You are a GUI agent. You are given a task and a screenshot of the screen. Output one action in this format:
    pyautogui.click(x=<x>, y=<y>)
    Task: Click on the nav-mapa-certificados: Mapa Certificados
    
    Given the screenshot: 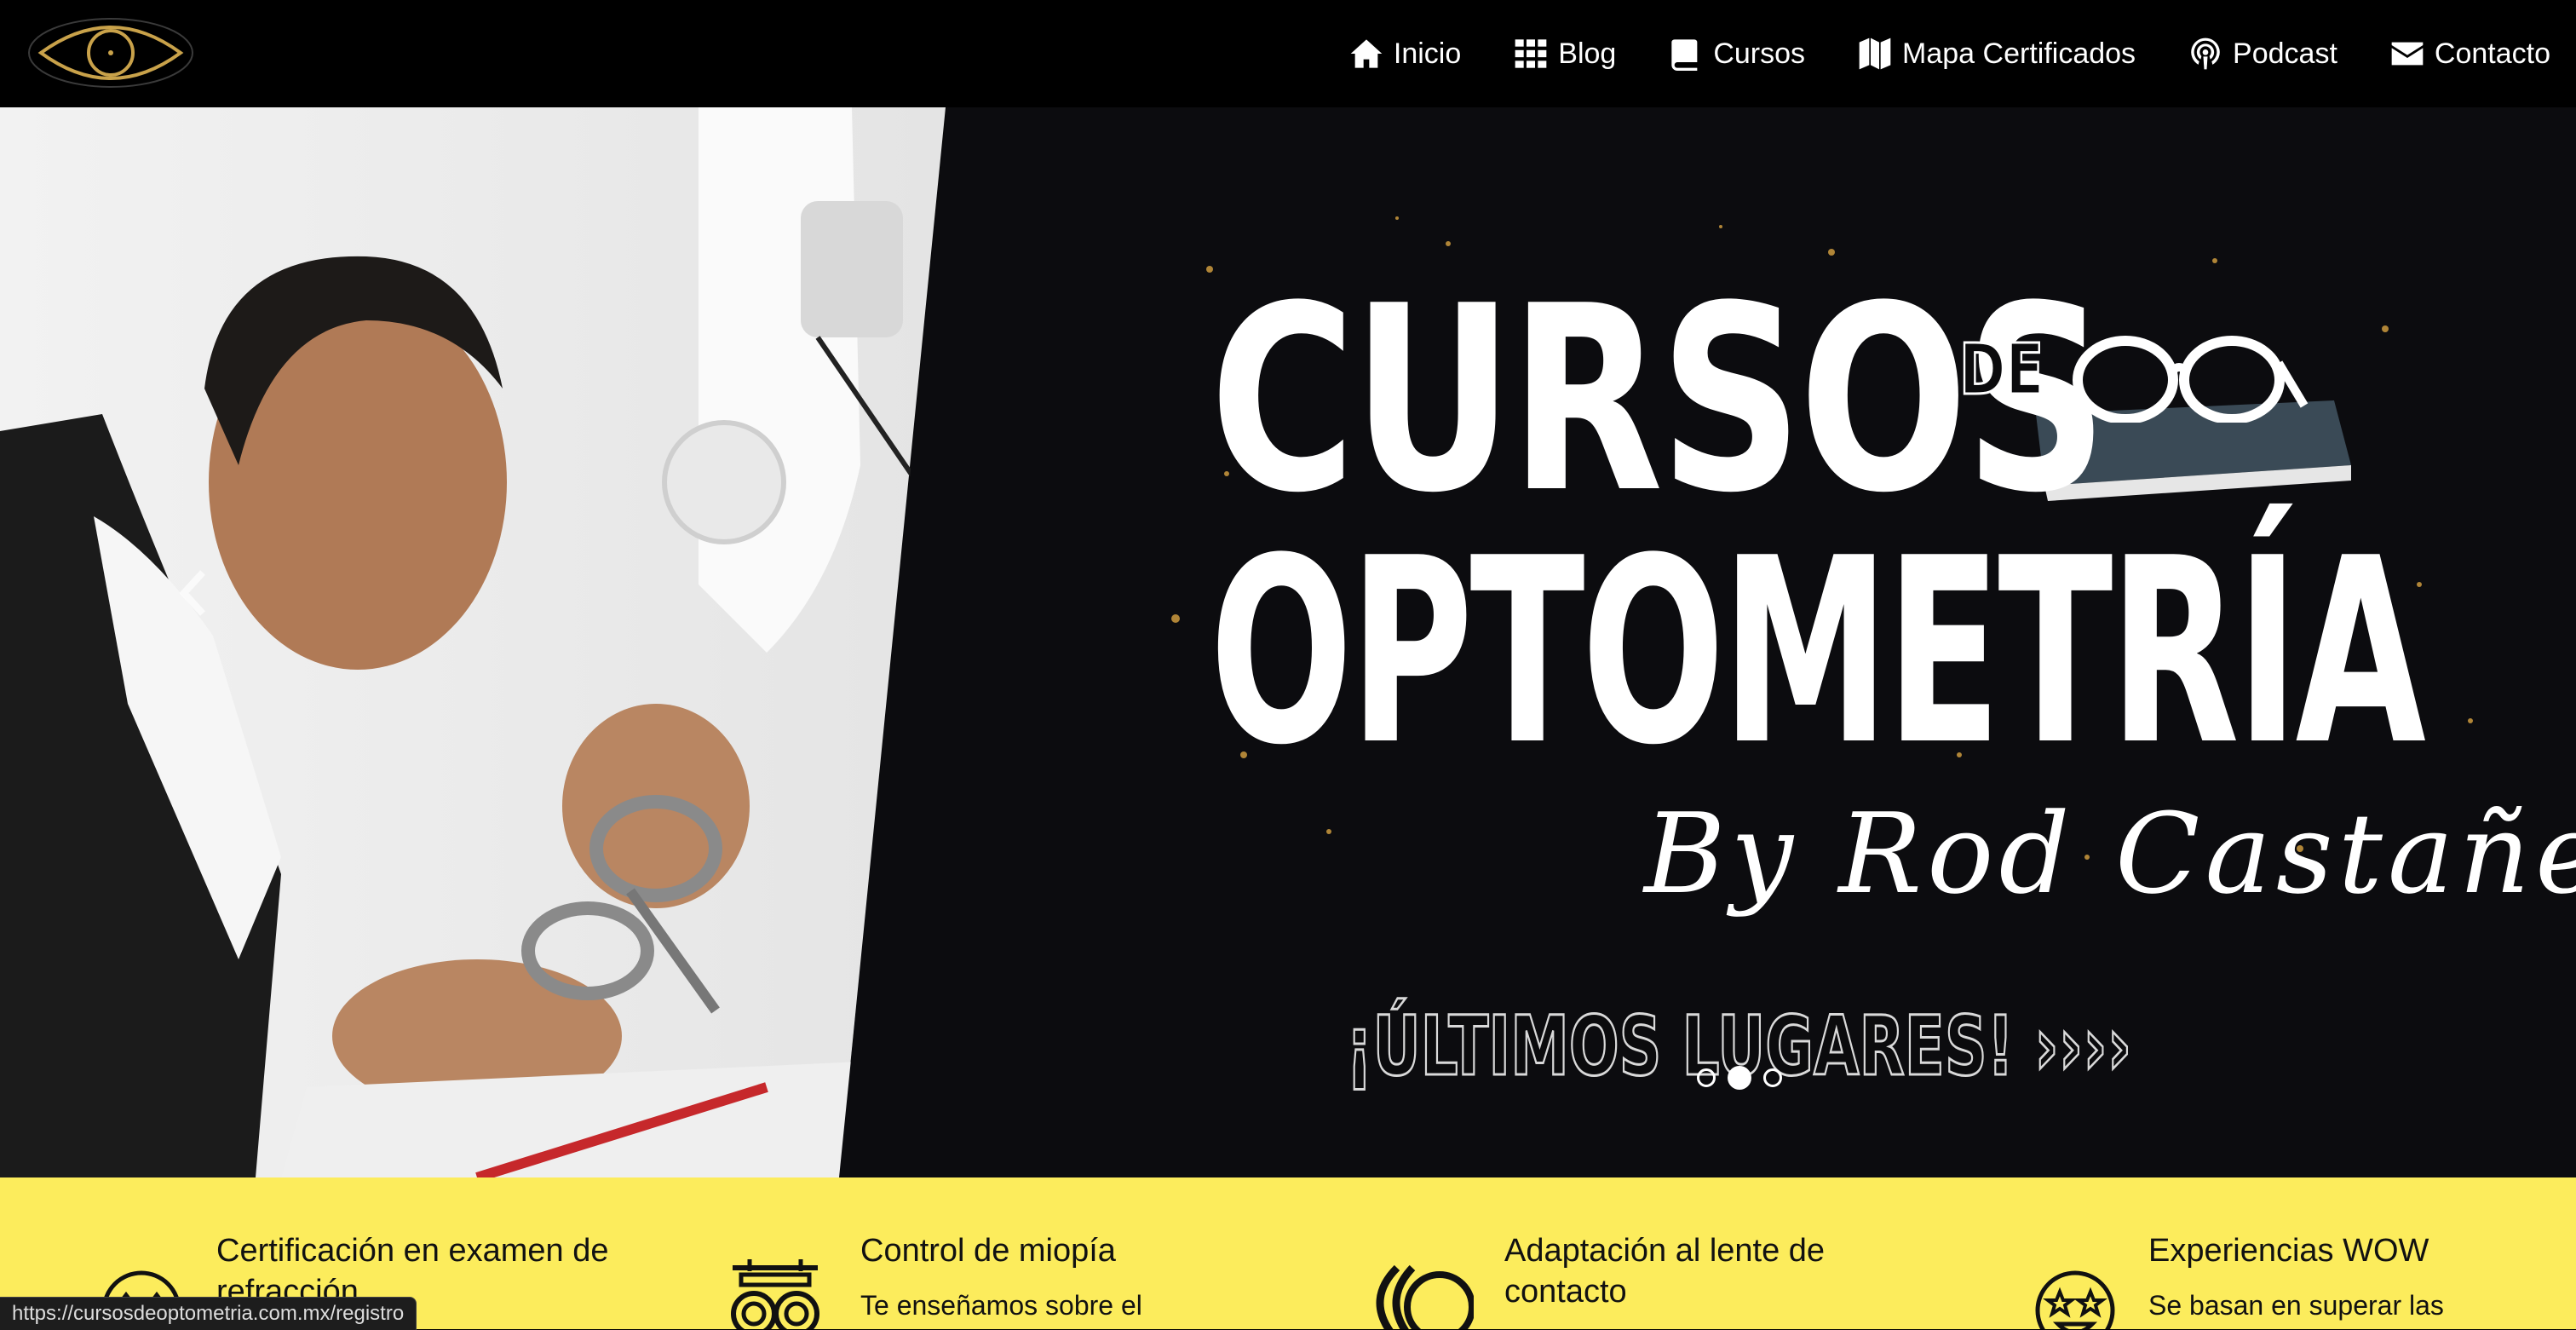 What is the action you would take?
    pyautogui.click(x=1997, y=54)
    